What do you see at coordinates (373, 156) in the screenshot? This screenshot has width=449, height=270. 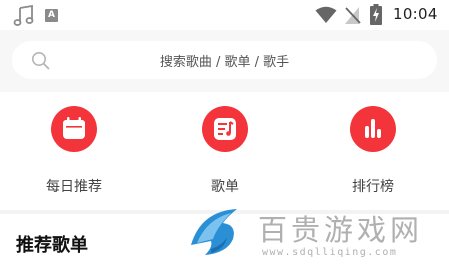 I see `rankings-button: 排行榜` at bounding box center [373, 156].